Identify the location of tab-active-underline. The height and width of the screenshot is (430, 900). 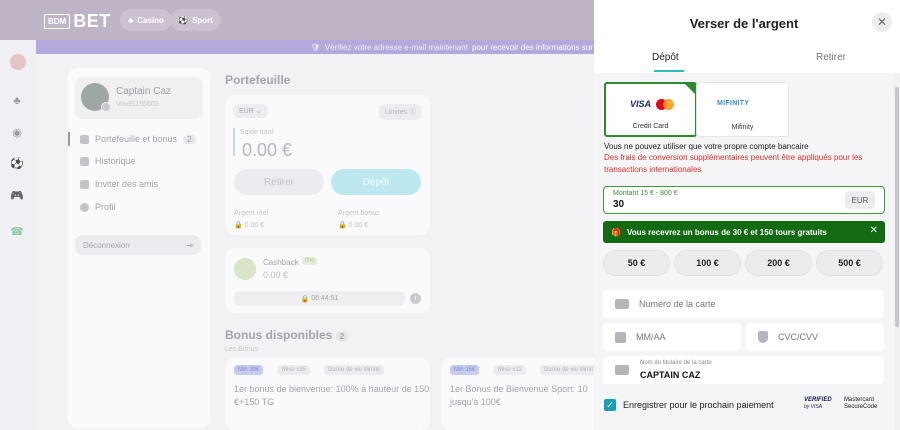
(669, 71).